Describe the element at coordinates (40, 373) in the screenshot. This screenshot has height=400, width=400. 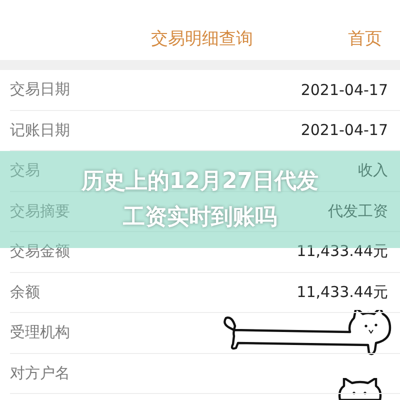
I see `field-label: 对方户名` at that location.